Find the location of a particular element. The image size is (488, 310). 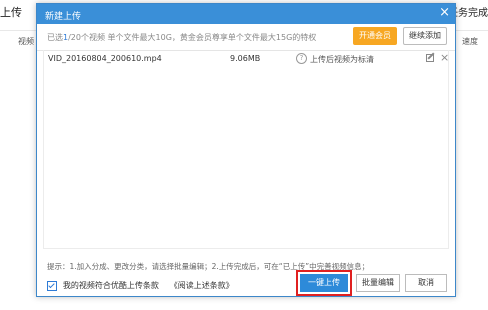

edit-icon is located at coordinates (430, 58).